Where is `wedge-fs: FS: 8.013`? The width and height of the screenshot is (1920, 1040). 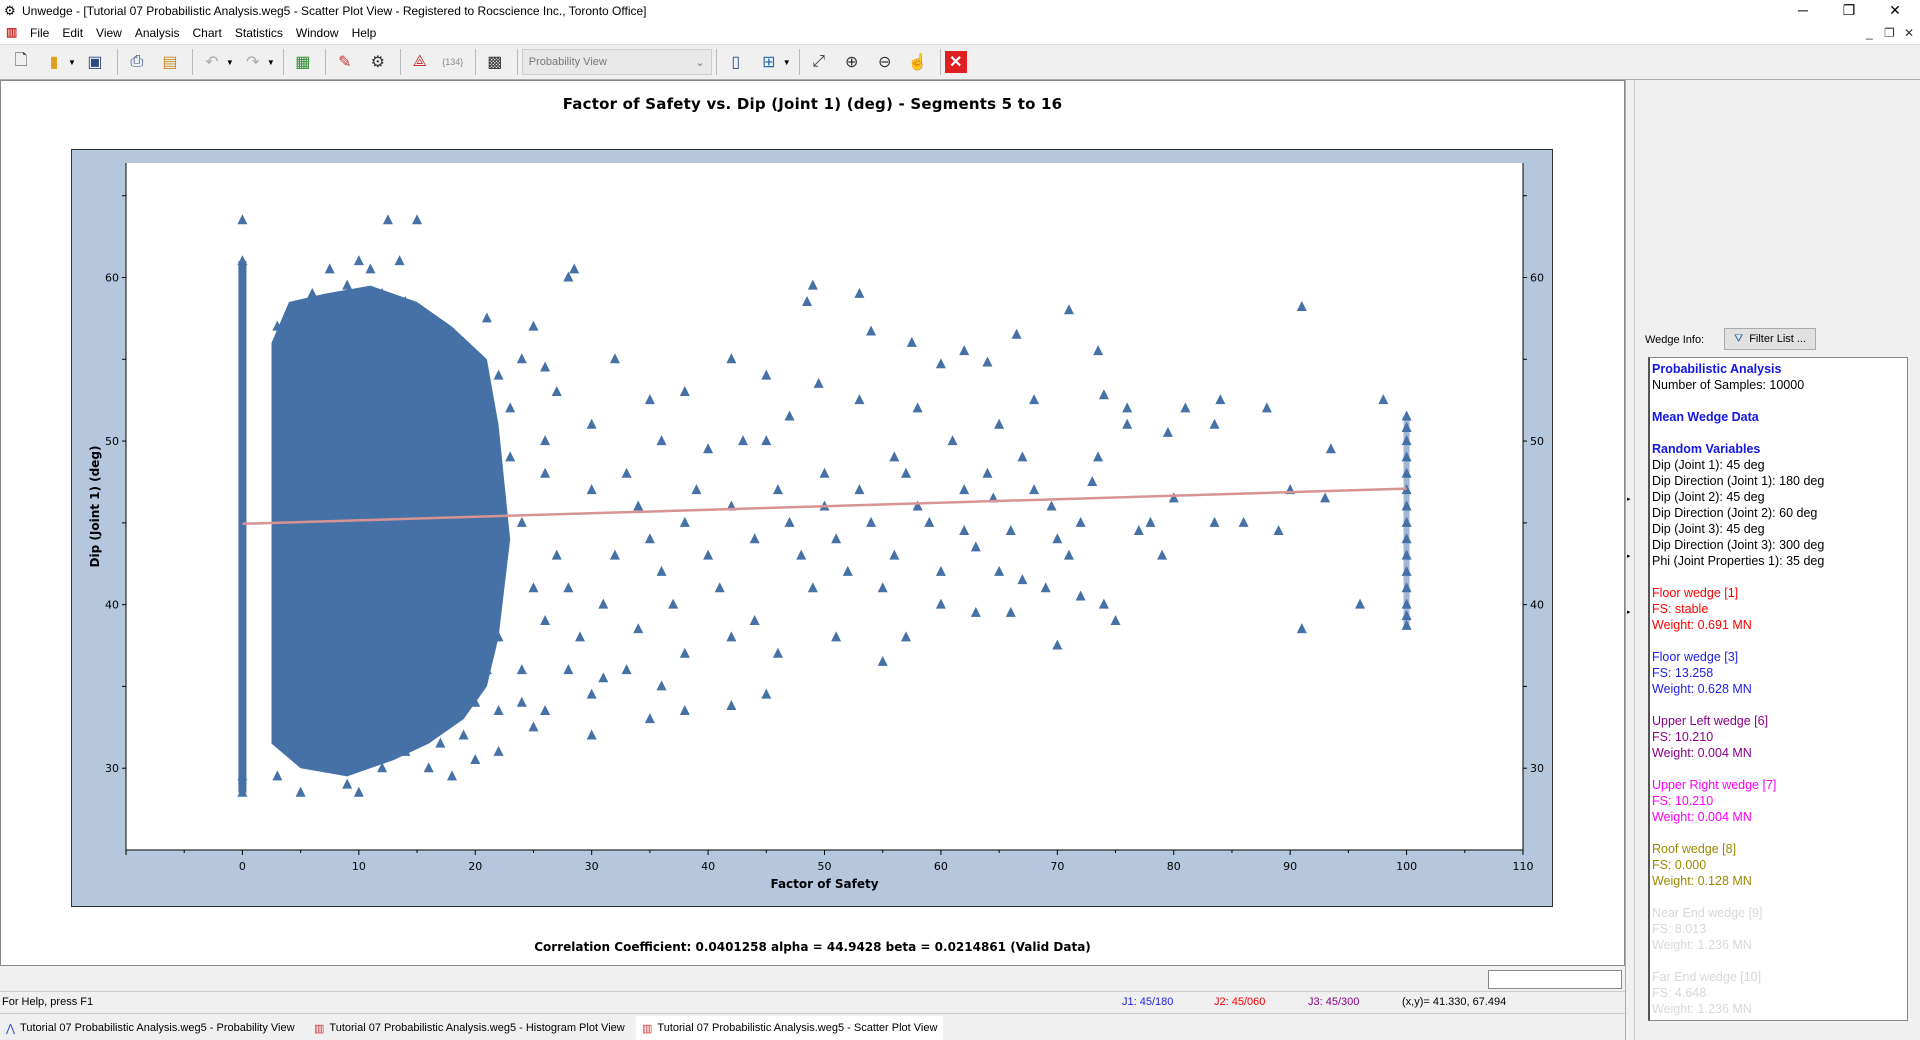
wedge-fs: FS: 8.013 is located at coordinates (1679, 929).